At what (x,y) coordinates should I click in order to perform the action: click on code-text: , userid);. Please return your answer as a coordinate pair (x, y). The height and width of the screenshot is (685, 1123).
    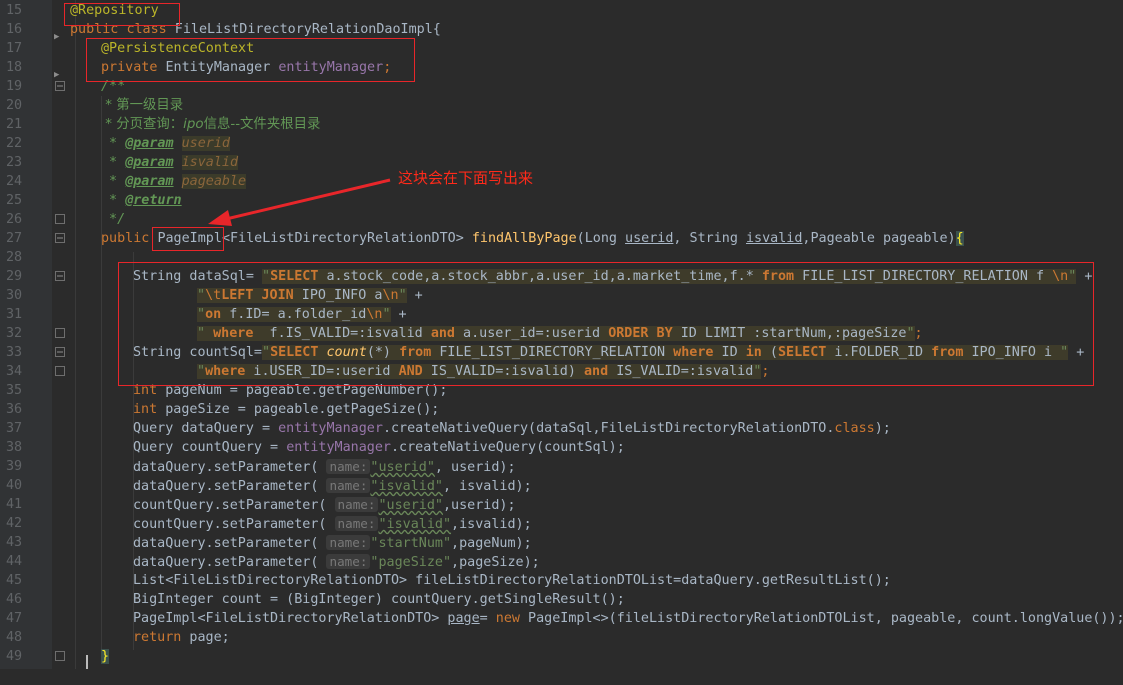
    Looking at the image, I should click on (475, 467).